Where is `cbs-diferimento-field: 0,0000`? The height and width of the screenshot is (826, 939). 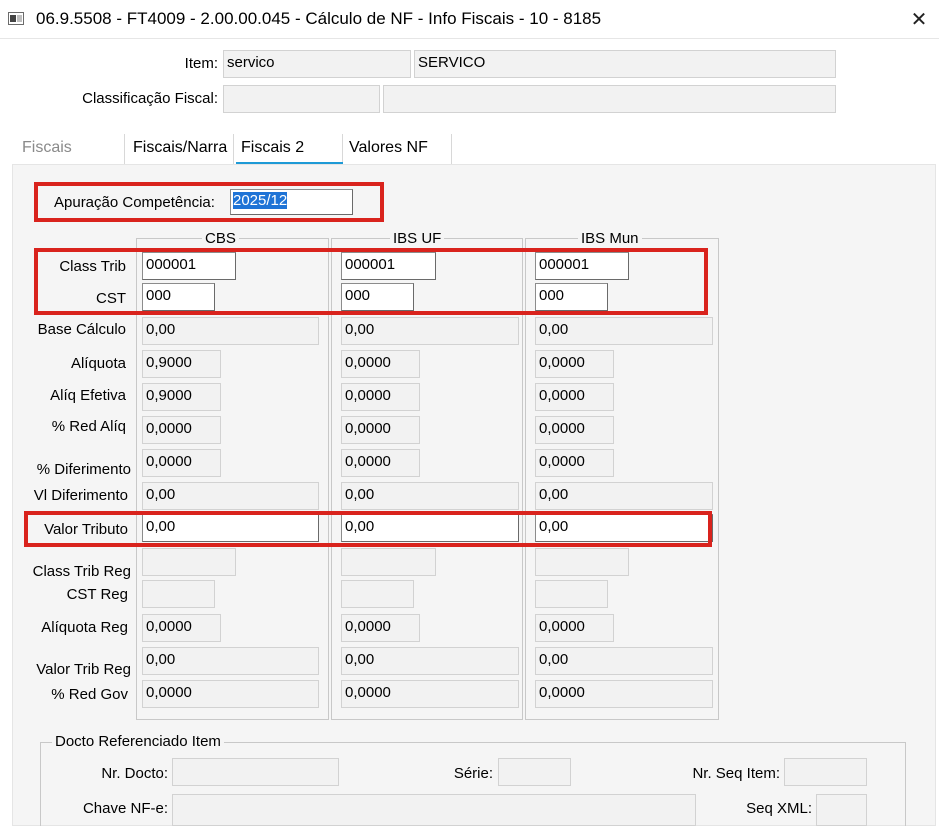
cbs-diferimento-field: 0,0000 is located at coordinates (181, 463).